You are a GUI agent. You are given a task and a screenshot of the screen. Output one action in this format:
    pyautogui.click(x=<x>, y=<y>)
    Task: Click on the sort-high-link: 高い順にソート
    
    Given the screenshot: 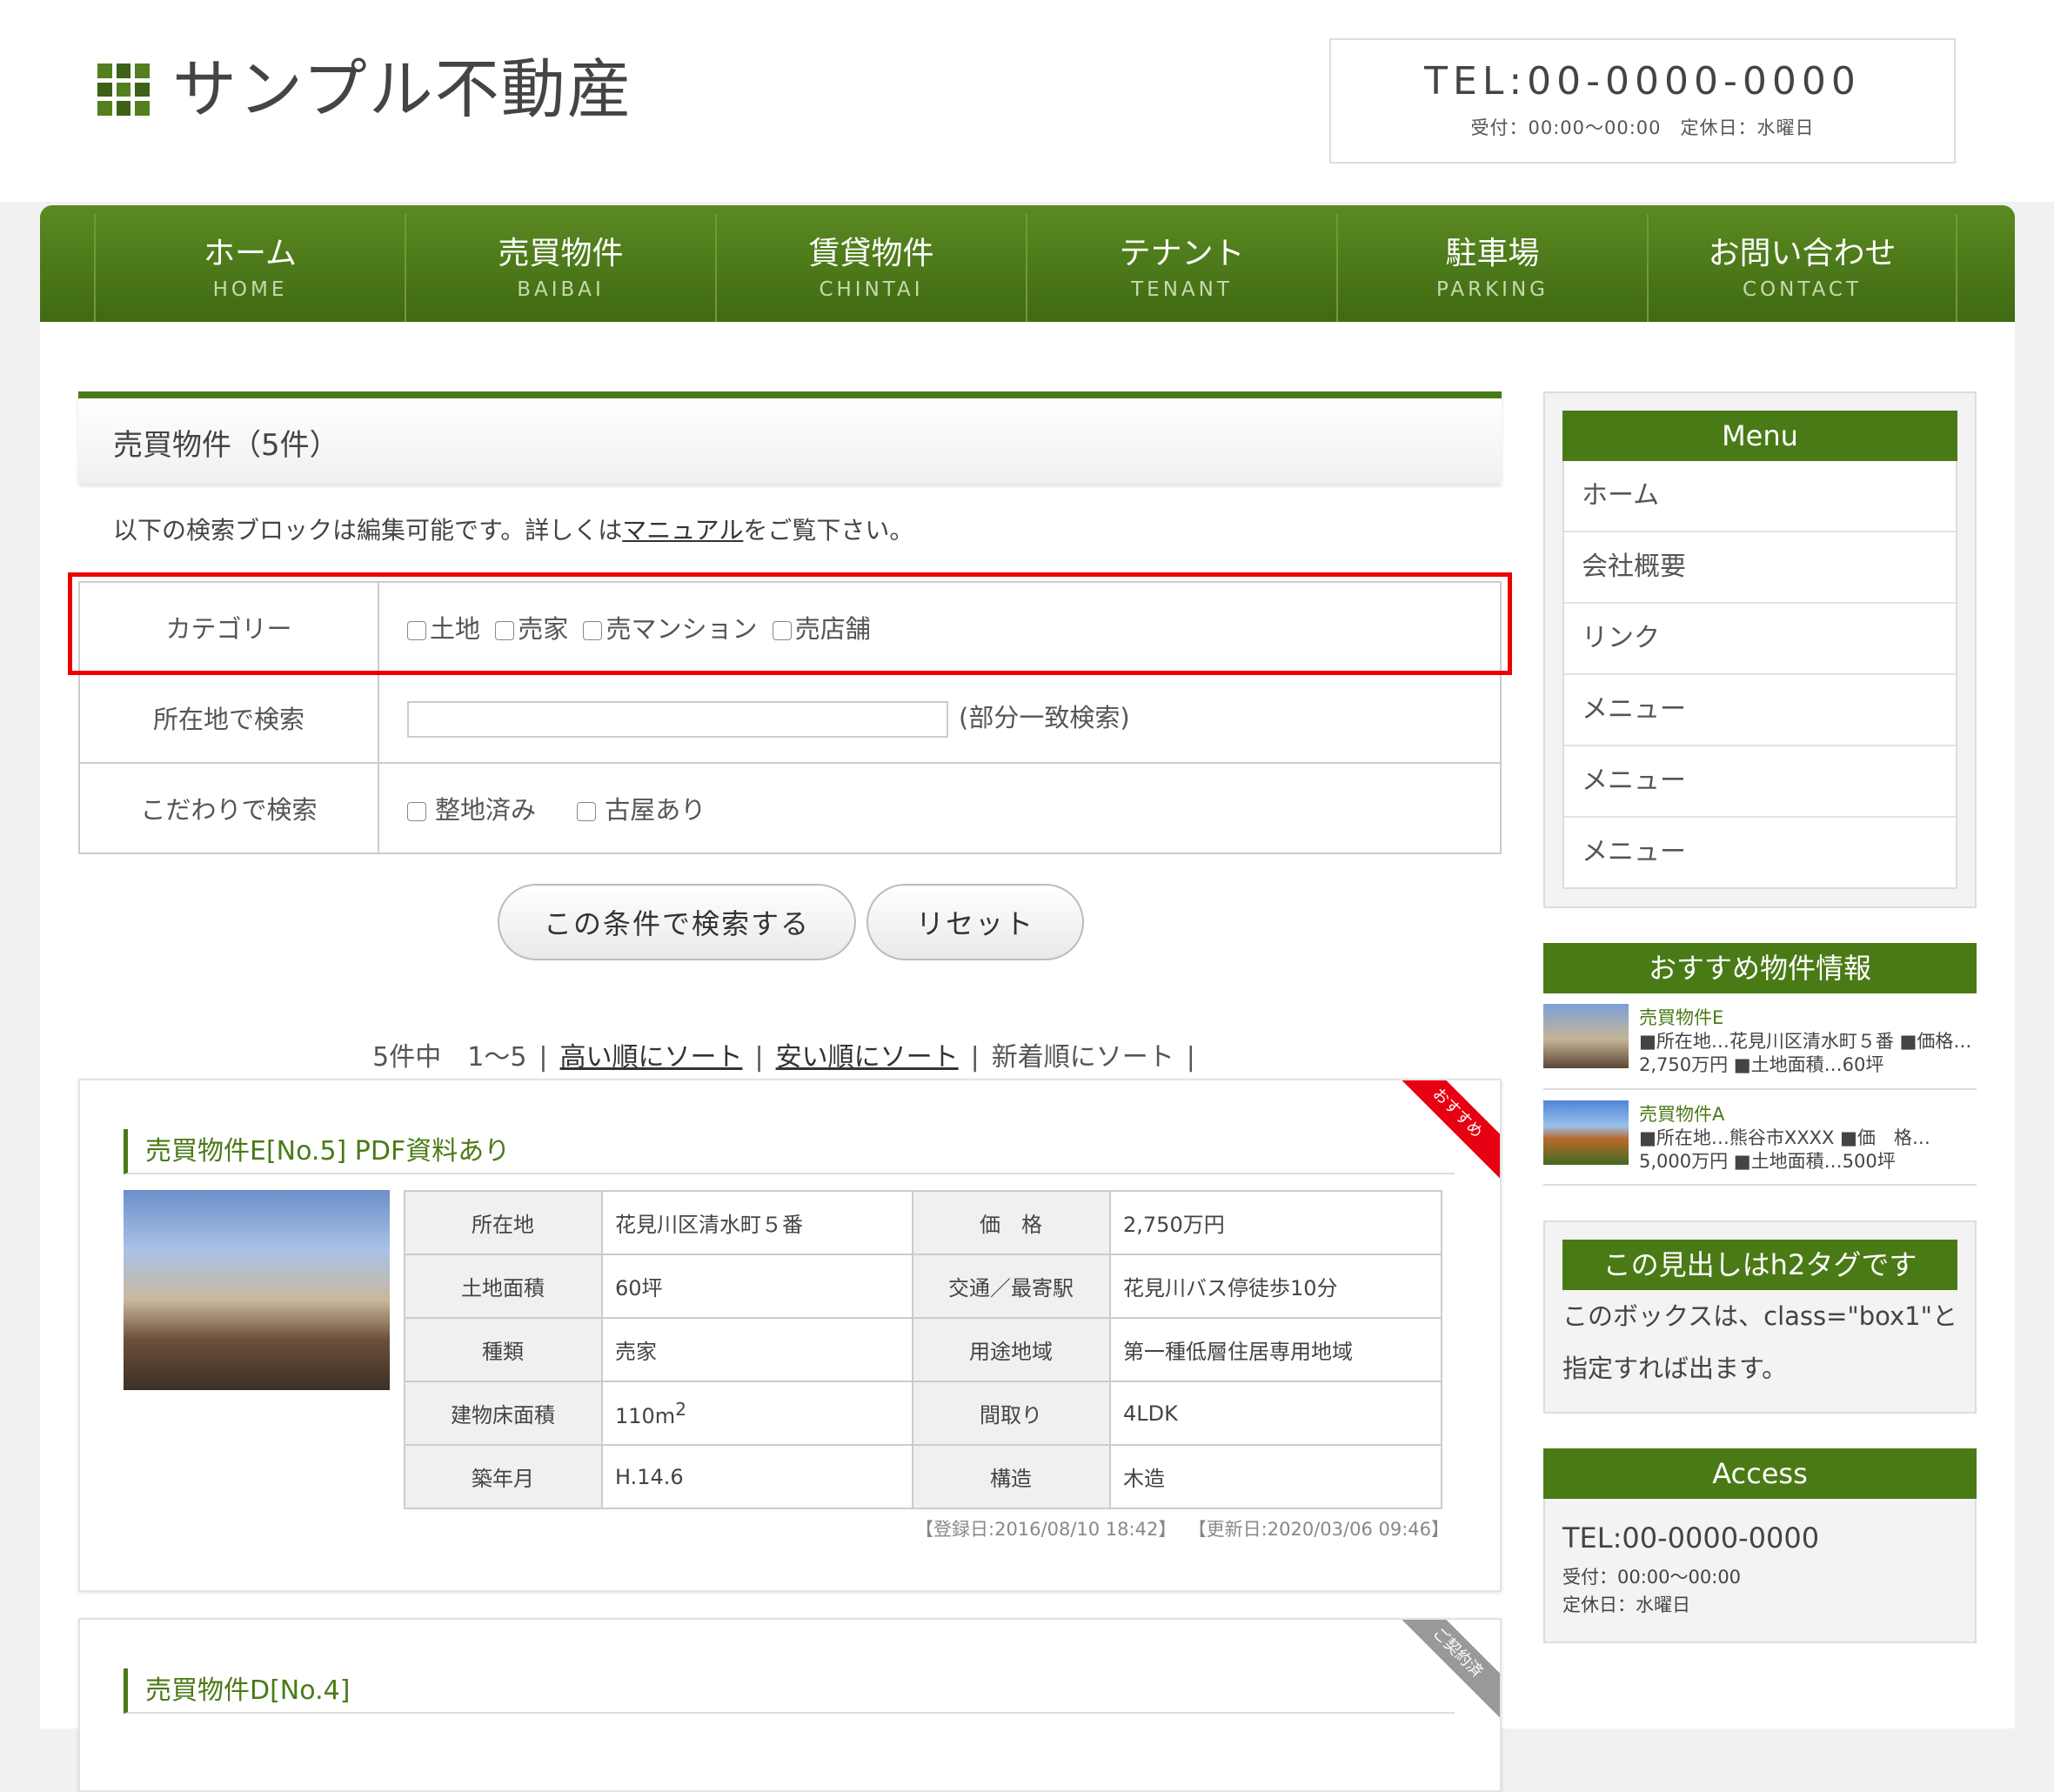 What is the action you would take?
    pyautogui.click(x=652, y=1057)
    